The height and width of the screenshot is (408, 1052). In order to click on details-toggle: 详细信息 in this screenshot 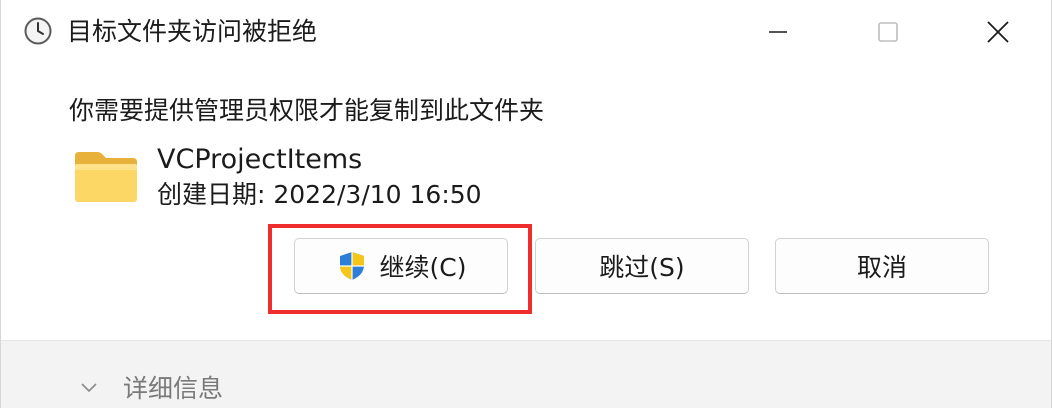, I will do `click(151, 387)`.